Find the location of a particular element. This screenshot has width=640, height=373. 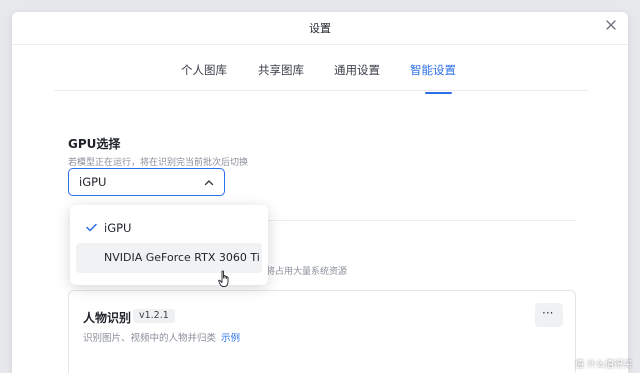

resource-warning-text: 将占用大量系统资源 is located at coordinates (307, 272).